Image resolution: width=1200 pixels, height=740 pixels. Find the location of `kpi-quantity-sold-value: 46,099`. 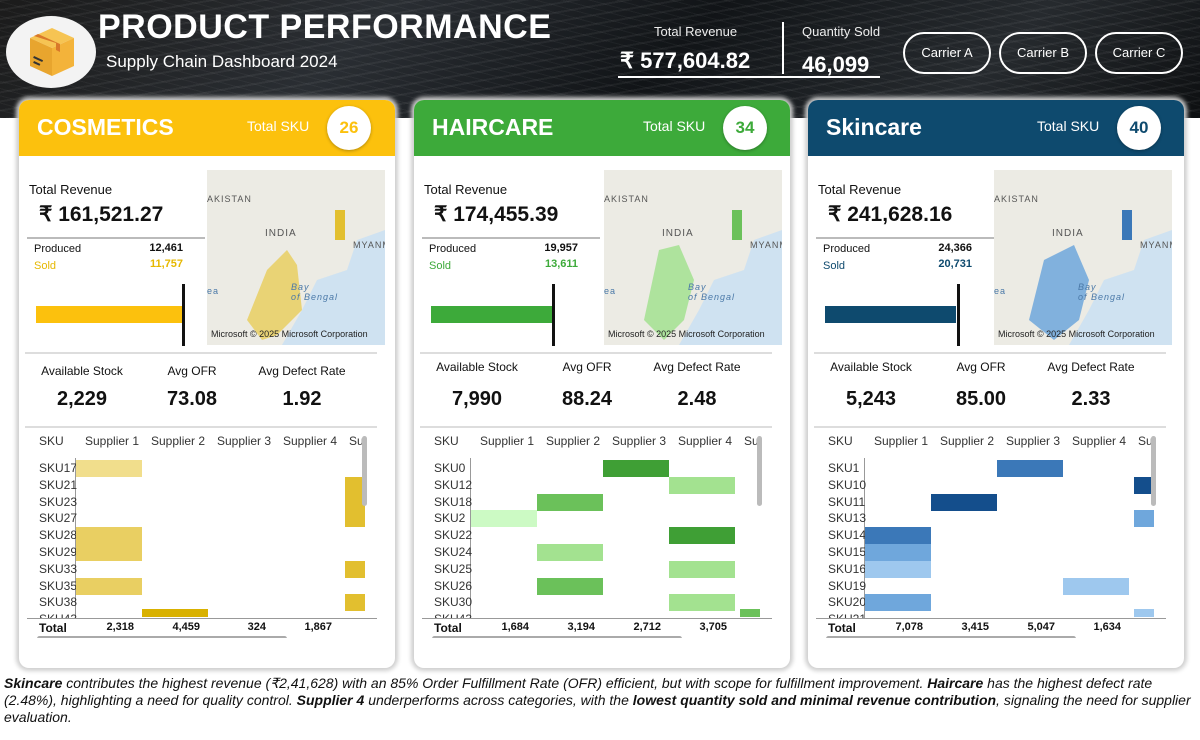

kpi-quantity-sold-value: 46,099 is located at coordinates (836, 64).